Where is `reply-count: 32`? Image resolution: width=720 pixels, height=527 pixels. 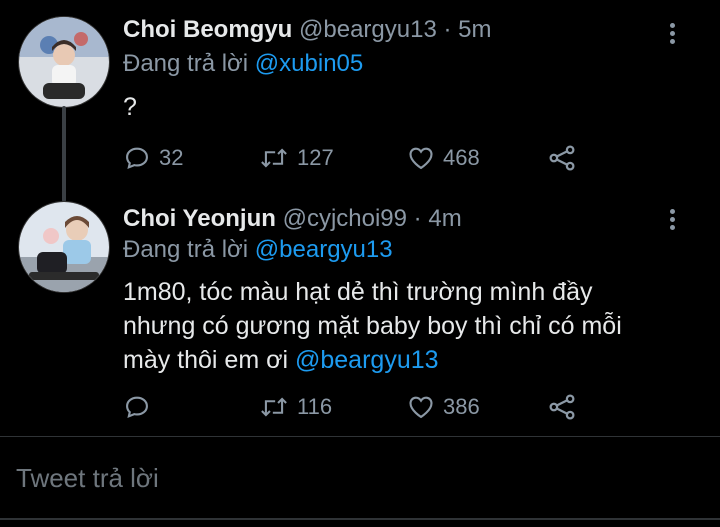
reply-count: 32 is located at coordinates (171, 157).